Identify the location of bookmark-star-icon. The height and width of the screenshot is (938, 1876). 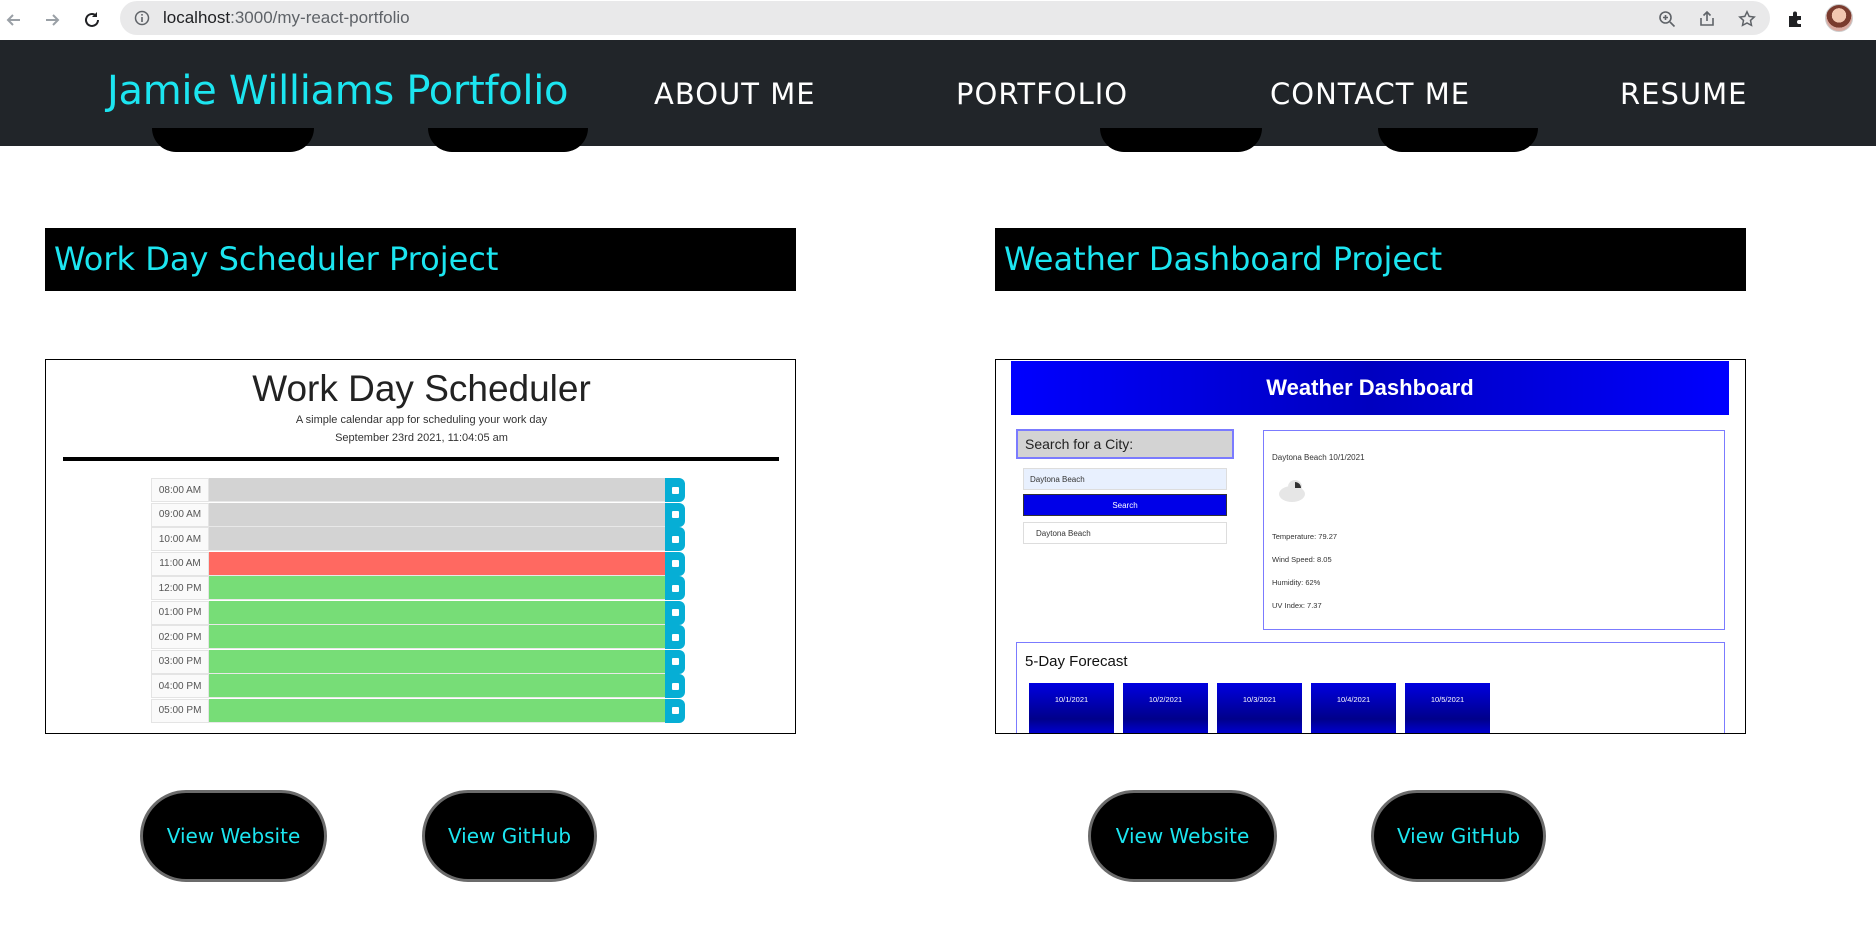
(1747, 19).